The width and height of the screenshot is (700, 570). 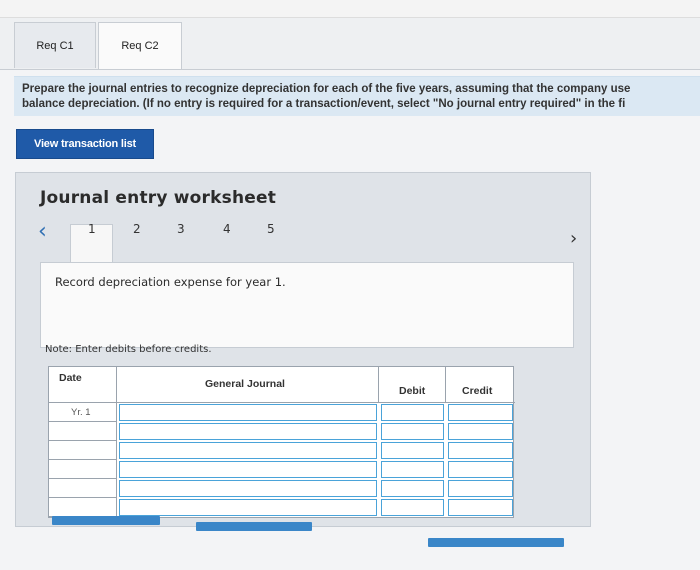 What do you see at coordinates (128, 349) in the screenshot?
I see `entry-note: Note: Enter debits before credits.` at bounding box center [128, 349].